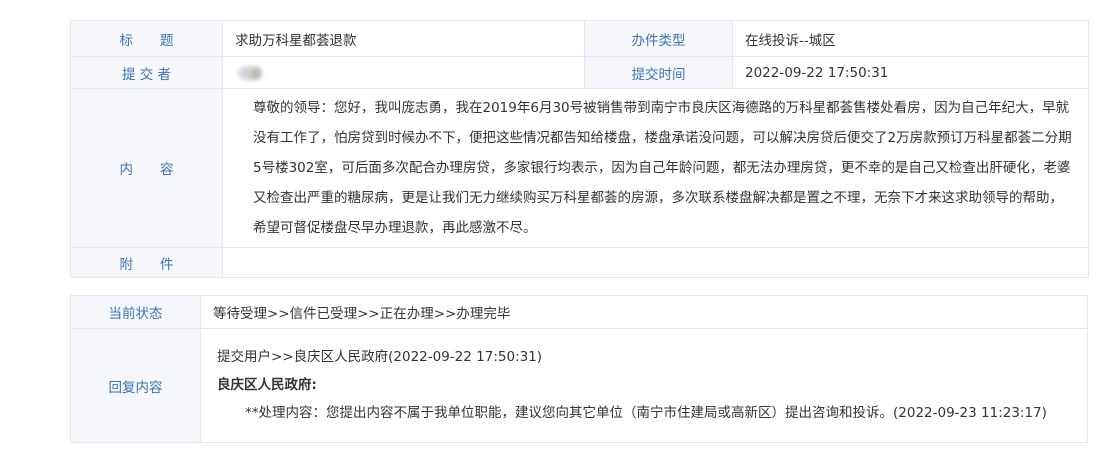  What do you see at coordinates (146, 168) in the screenshot?
I see `content-label: 内 容` at bounding box center [146, 168].